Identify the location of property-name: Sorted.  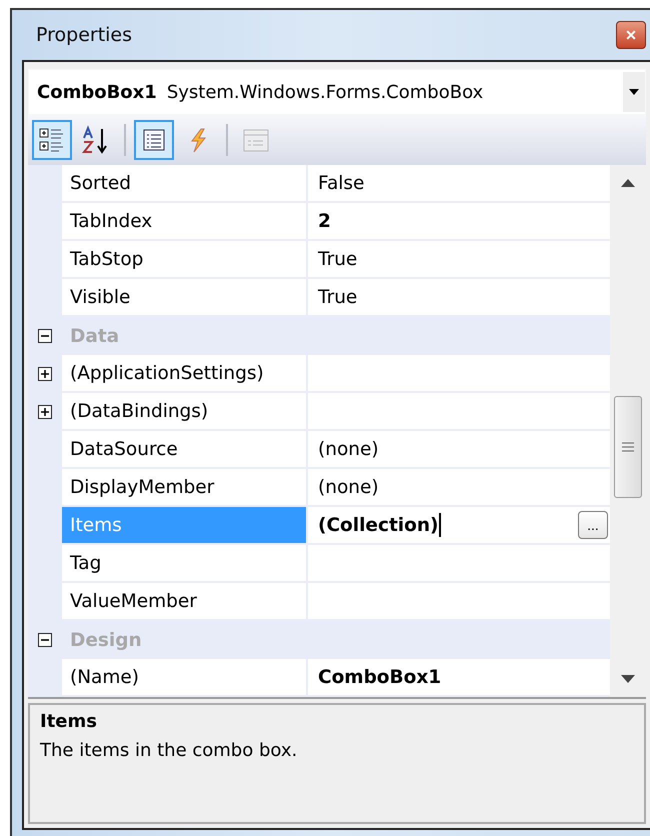
(185, 184).